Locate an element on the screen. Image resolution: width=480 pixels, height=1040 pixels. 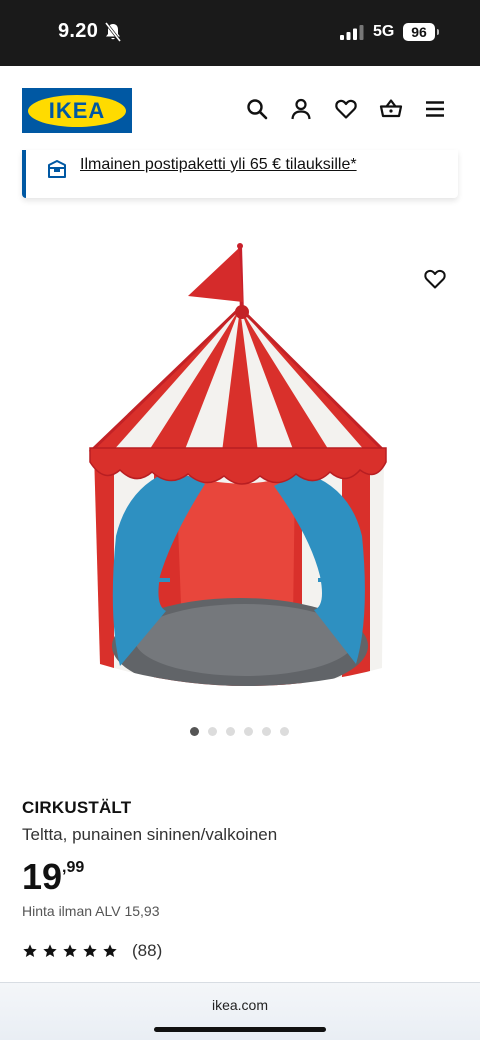
product-name: CIRKUSTÄLT is located at coordinates (77, 807).